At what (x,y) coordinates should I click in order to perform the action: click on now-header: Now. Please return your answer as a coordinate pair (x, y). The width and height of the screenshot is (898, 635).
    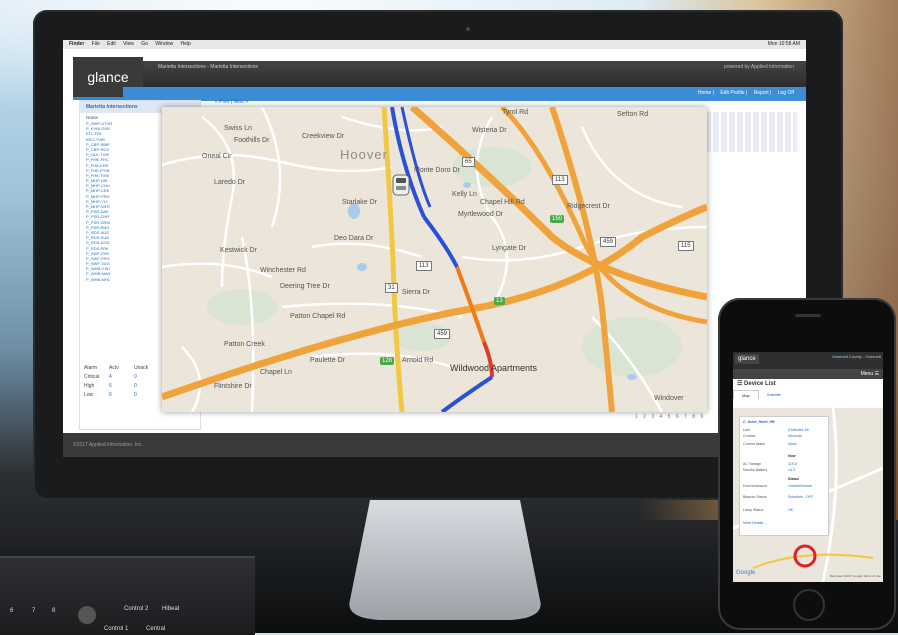
    Looking at the image, I should click on (792, 456).